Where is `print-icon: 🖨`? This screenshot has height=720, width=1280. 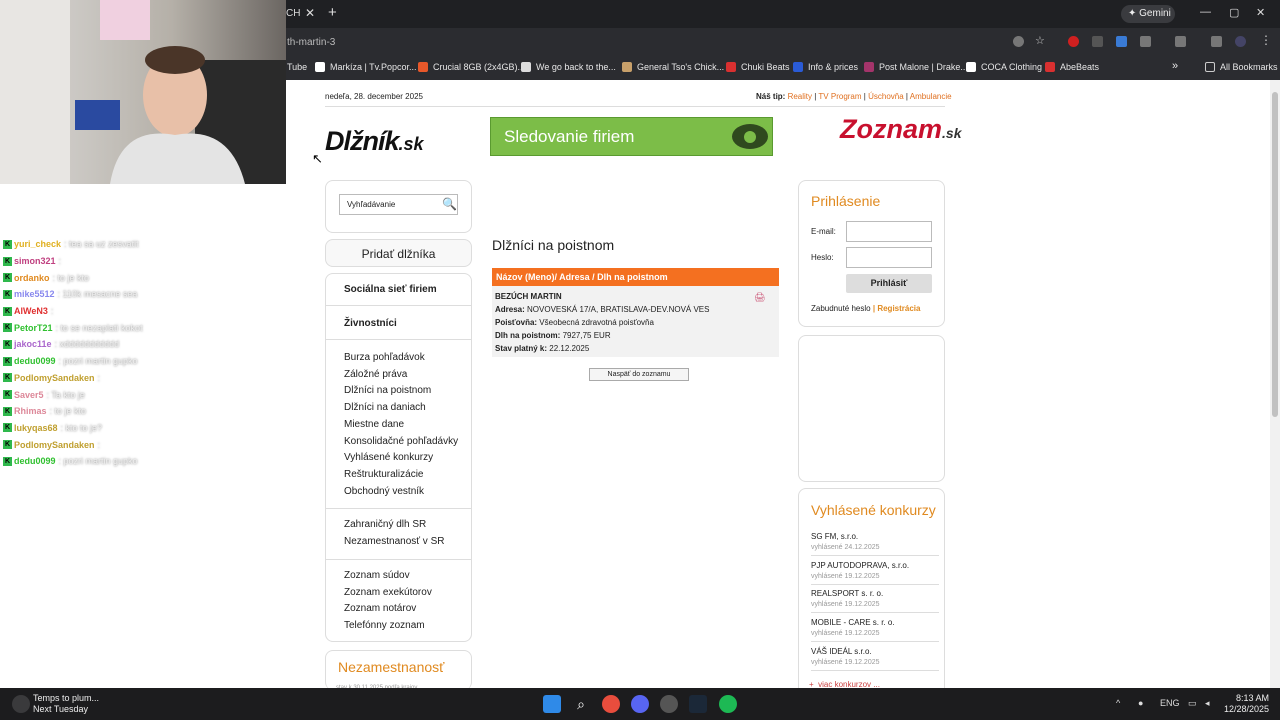
print-icon: 🖨 is located at coordinates (759, 297).